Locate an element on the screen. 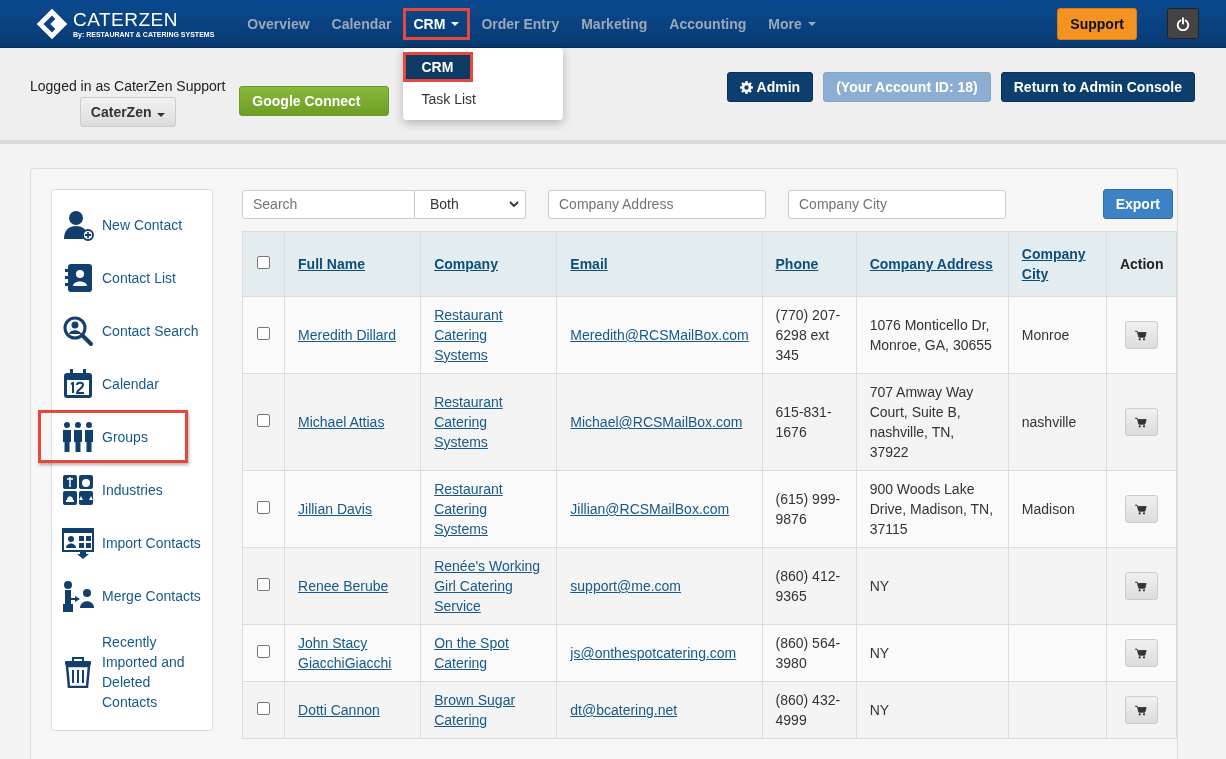 This screenshot has width=1226, height=759. diamond-logo-icon is located at coordinates (52, 23).